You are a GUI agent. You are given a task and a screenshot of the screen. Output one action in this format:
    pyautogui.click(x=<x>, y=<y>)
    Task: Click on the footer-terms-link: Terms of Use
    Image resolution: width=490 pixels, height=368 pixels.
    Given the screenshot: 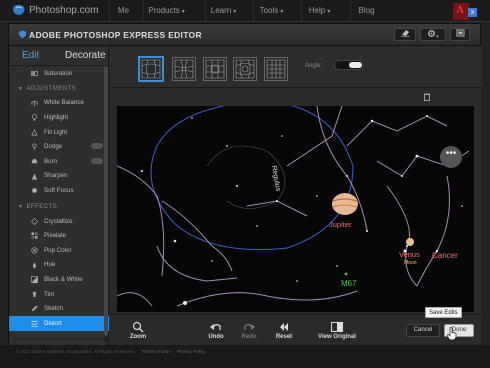 What is the action you would take?
    pyautogui.click(x=155, y=351)
    